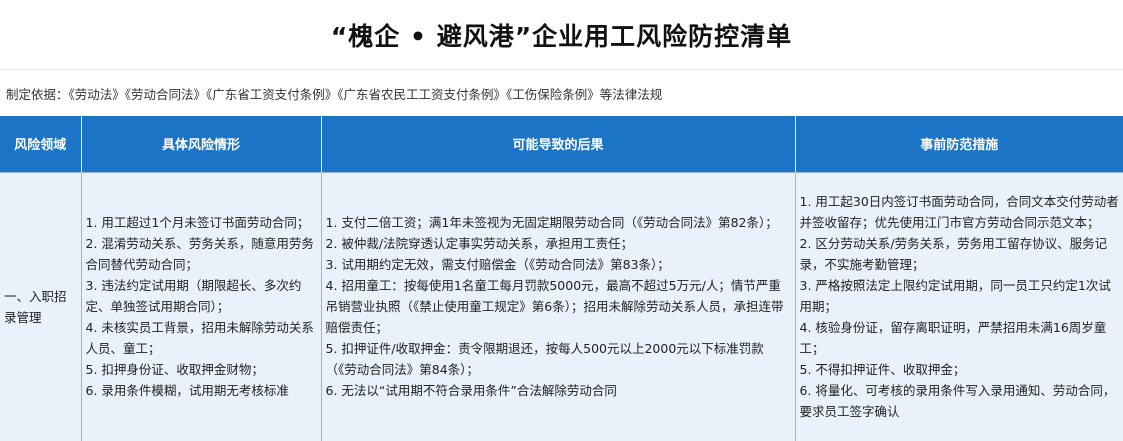  Describe the element at coordinates (558, 144) in the screenshot. I see `column-header-consequences: 可能导致的后果` at that location.